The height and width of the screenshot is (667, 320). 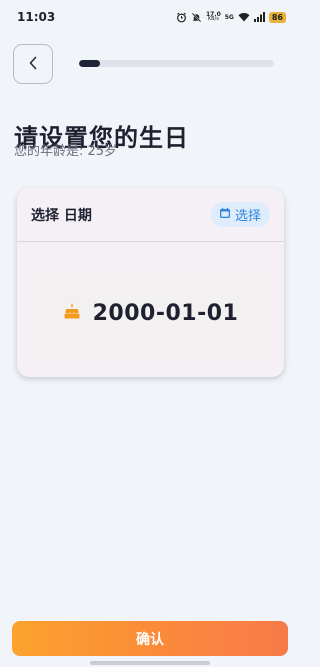 What do you see at coordinates (225, 215) in the screenshot?
I see `calendar-icon` at bounding box center [225, 215].